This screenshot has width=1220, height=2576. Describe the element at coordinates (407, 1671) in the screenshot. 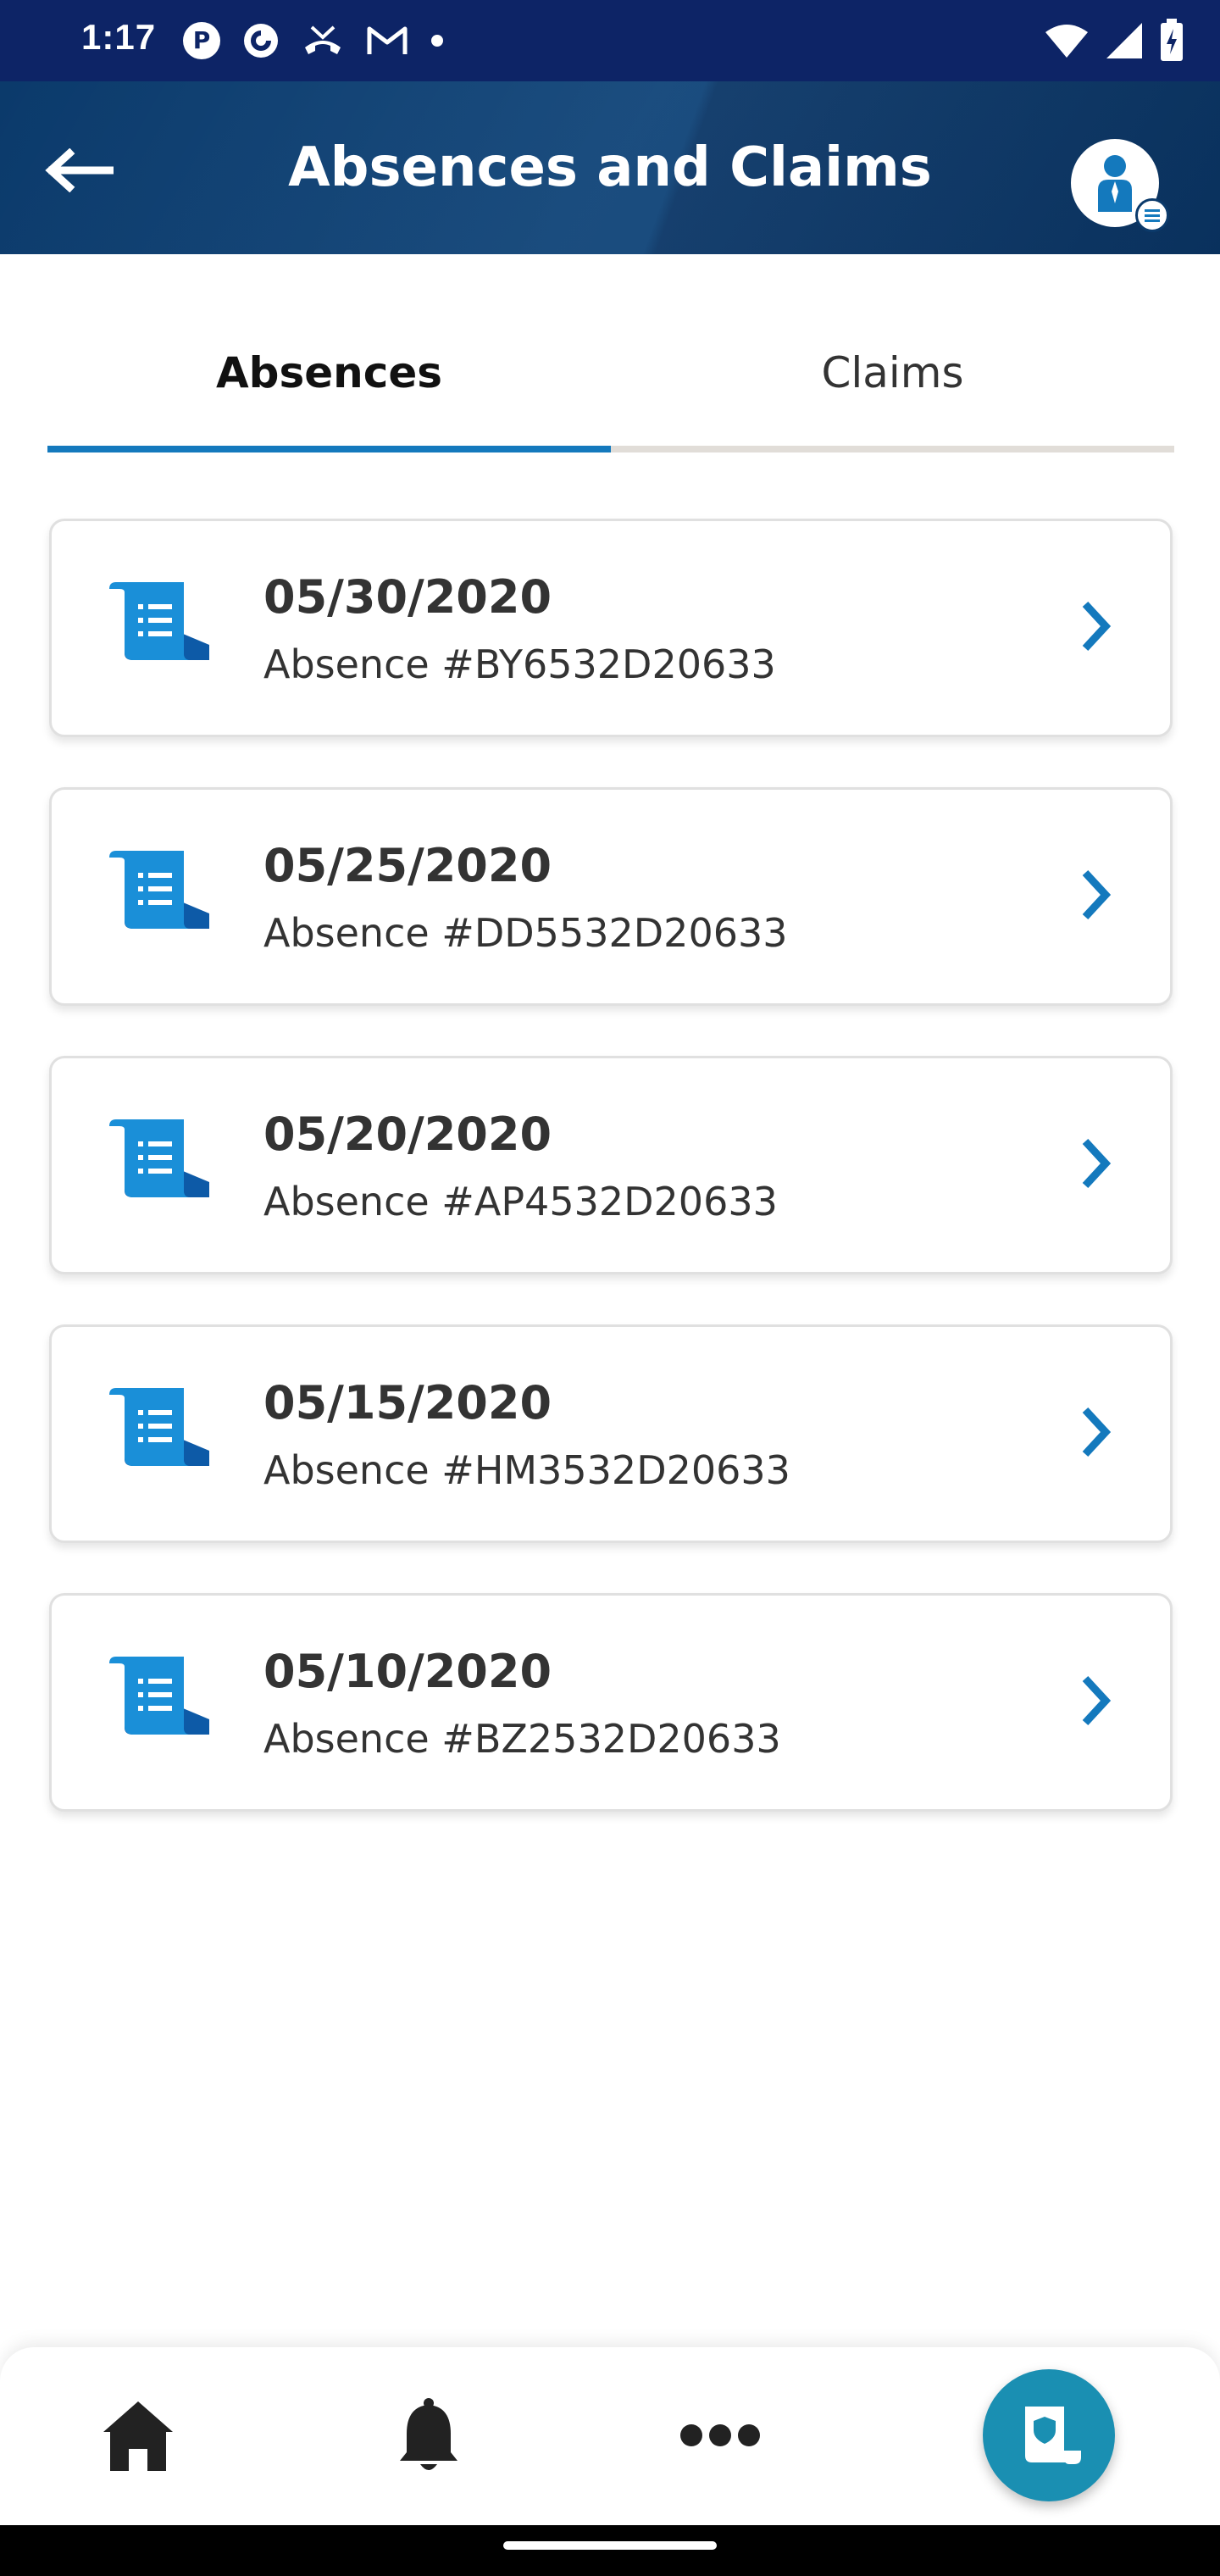

I see `absence-date: 05/10/2020` at that location.